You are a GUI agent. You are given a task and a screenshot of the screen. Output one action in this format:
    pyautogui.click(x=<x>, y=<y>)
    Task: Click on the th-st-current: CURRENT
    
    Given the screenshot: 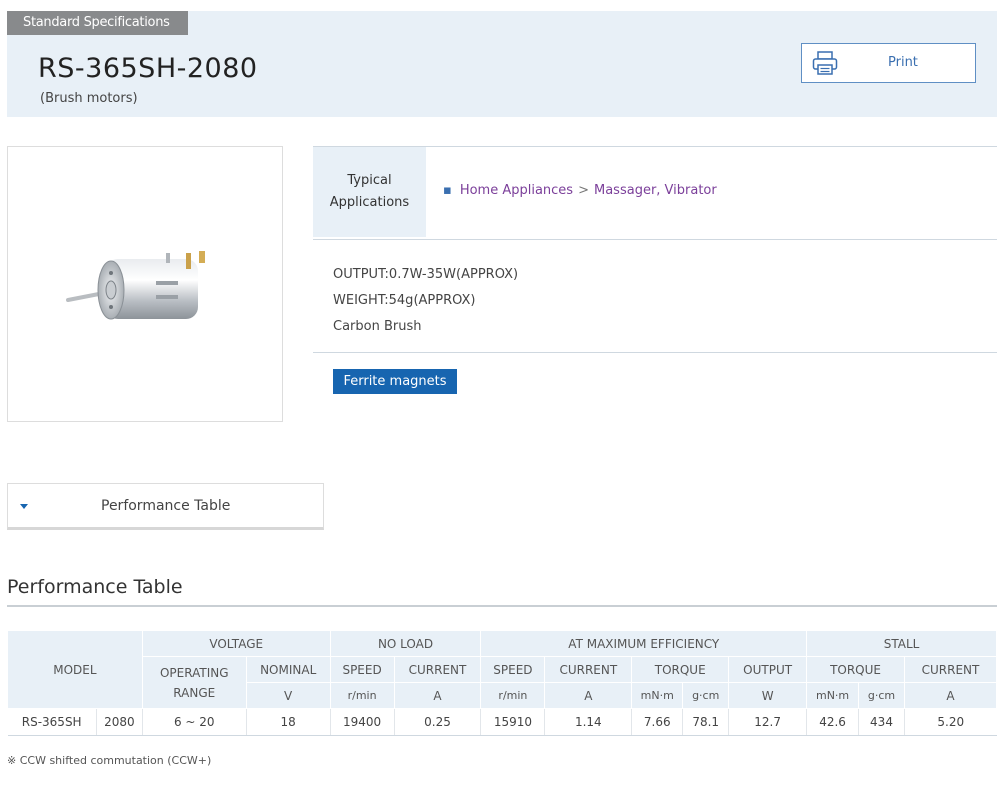 What is the action you would take?
    pyautogui.click(x=950, y=669)
    